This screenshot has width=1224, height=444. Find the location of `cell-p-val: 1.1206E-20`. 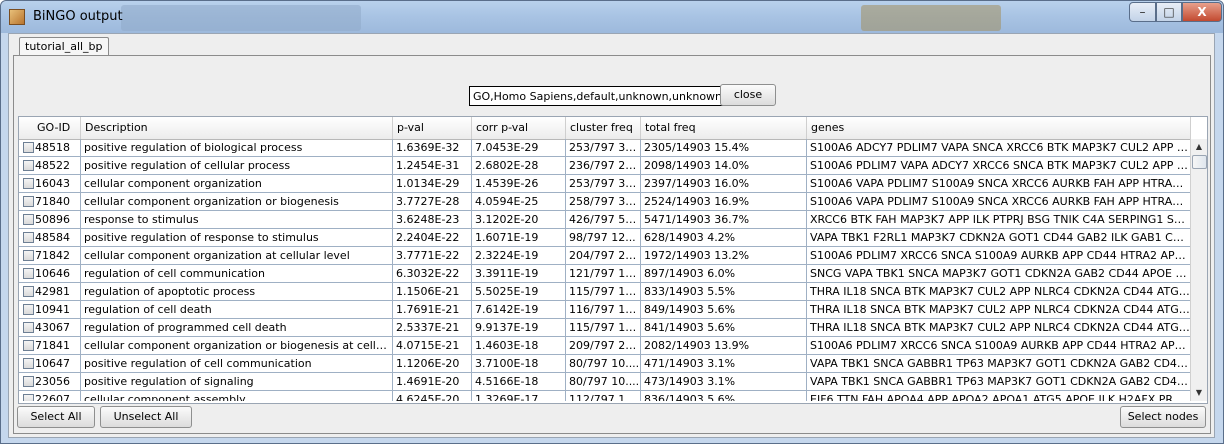

cell-p-val: 1.1206E-20 is located at coordinates (432, 364).